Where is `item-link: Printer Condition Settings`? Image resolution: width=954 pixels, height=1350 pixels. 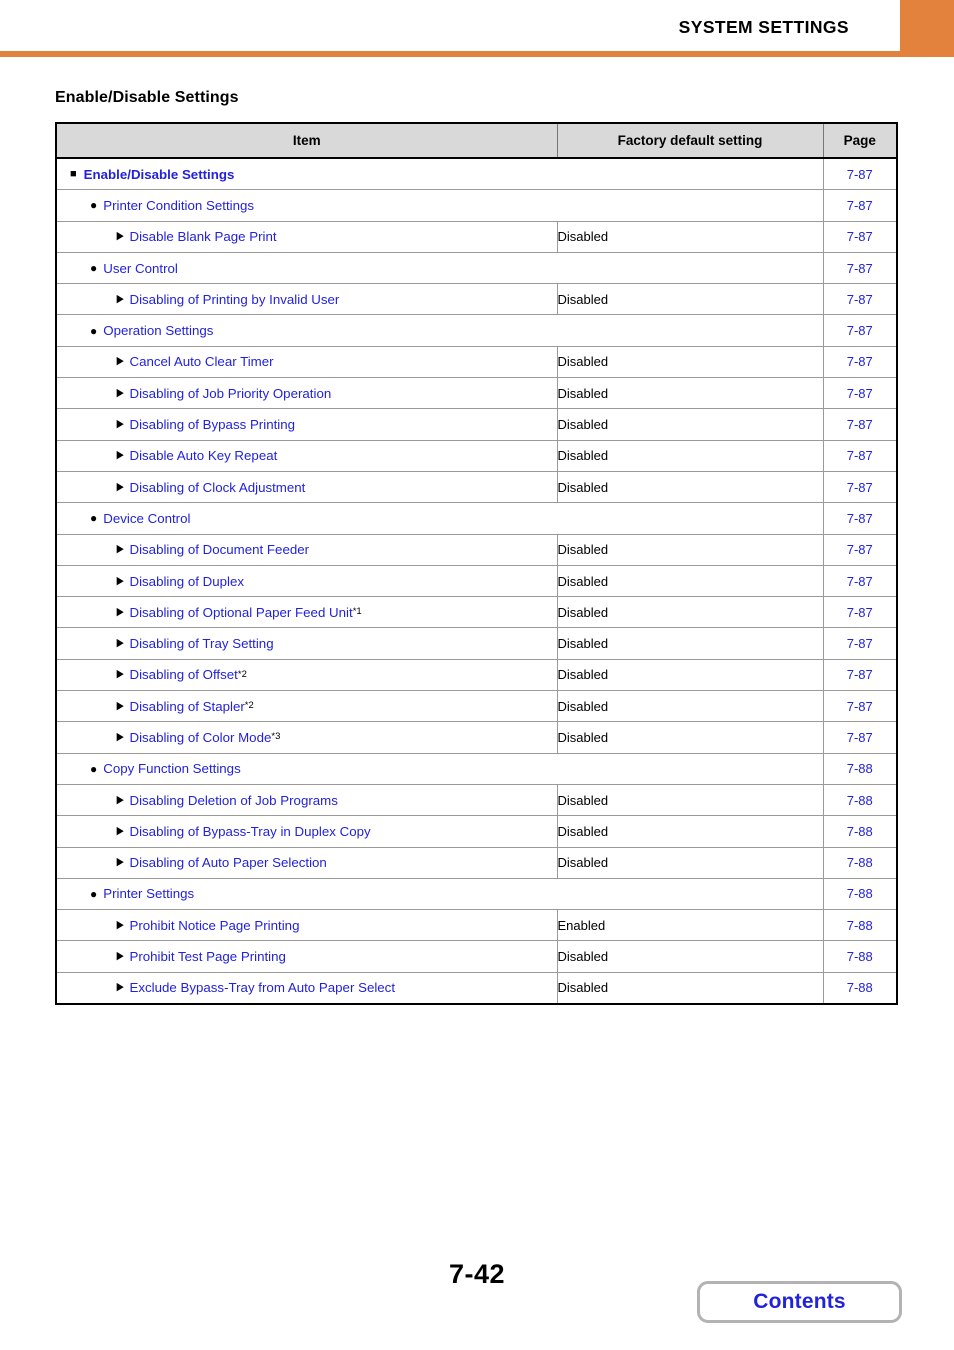
item-link: Printer Condition Settings is located at coordinates (178, 205).